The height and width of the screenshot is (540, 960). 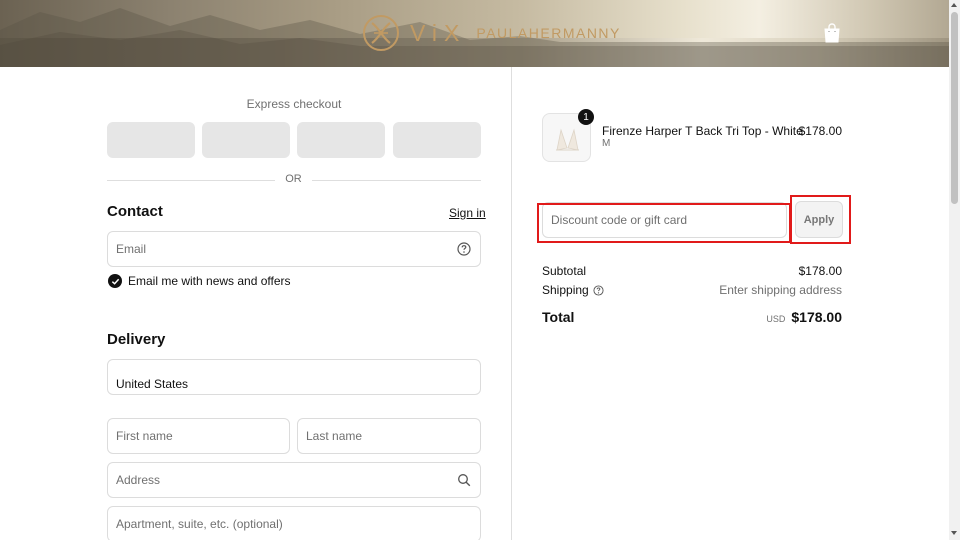 I want to click on header-banner: ViX PAULAHERMANNY, so click(x=474, y=33).